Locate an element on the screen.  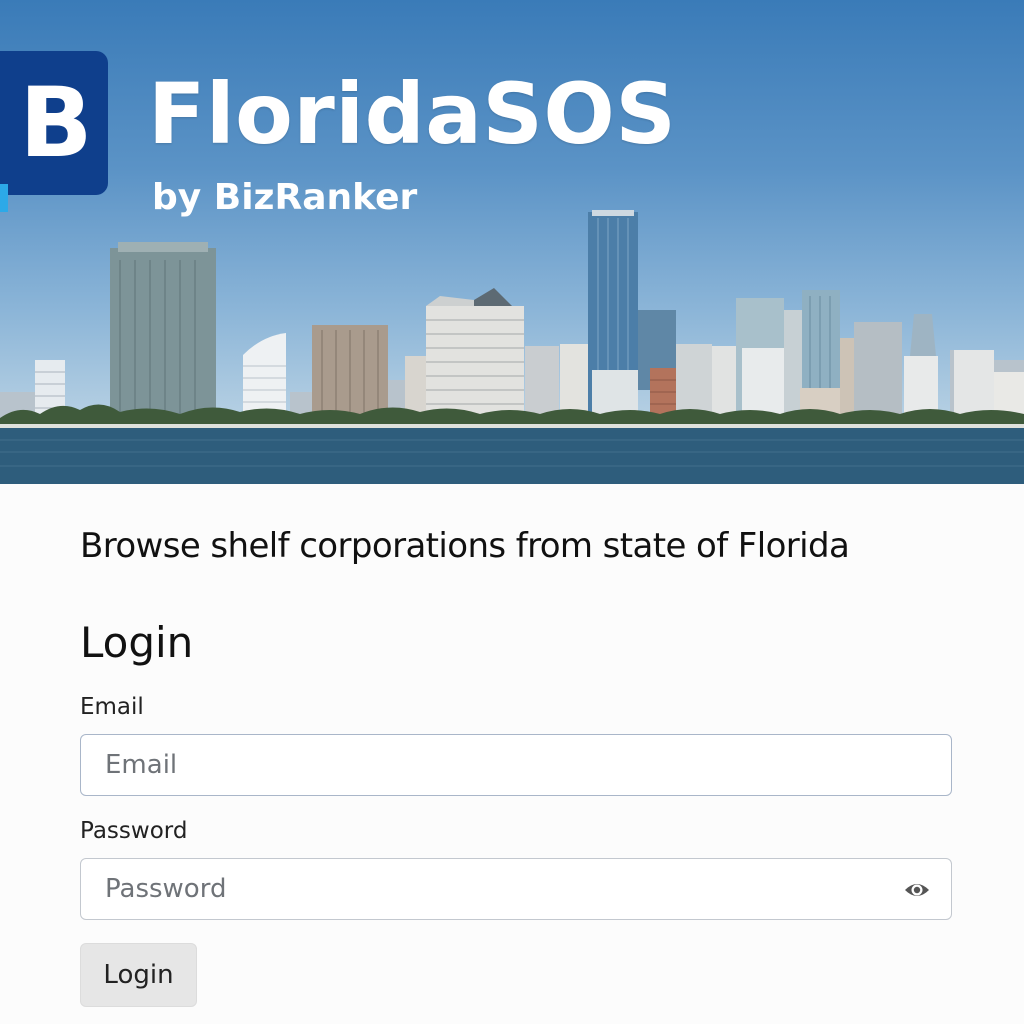
eye-icon is located at coordinates (917, 890).